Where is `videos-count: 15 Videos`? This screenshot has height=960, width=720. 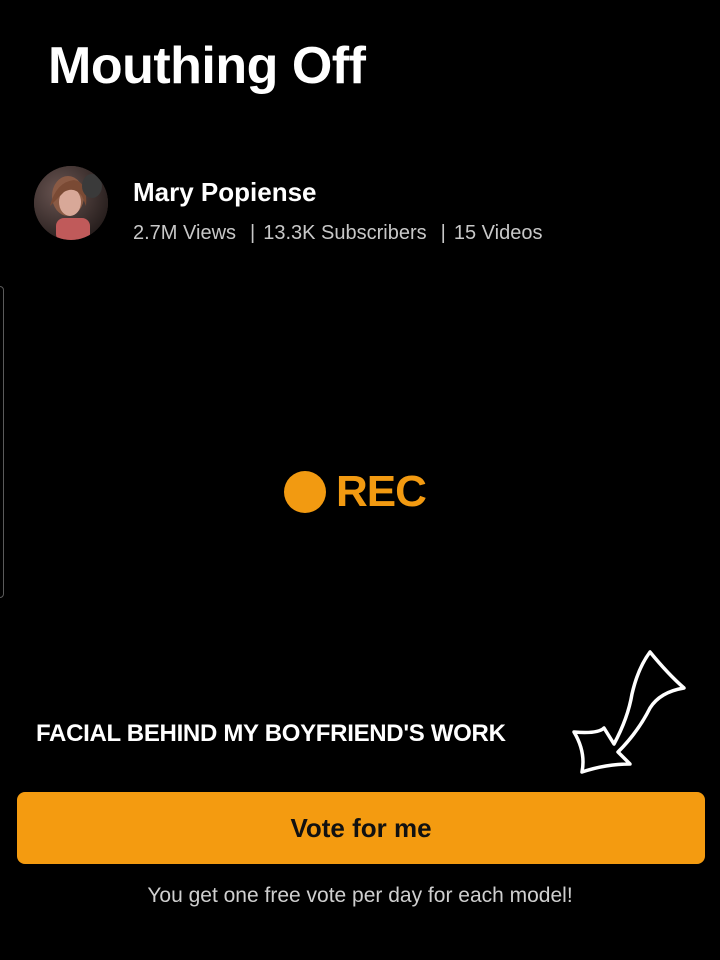 videos-count: 15 Videos is located at coordinates (498, 233).